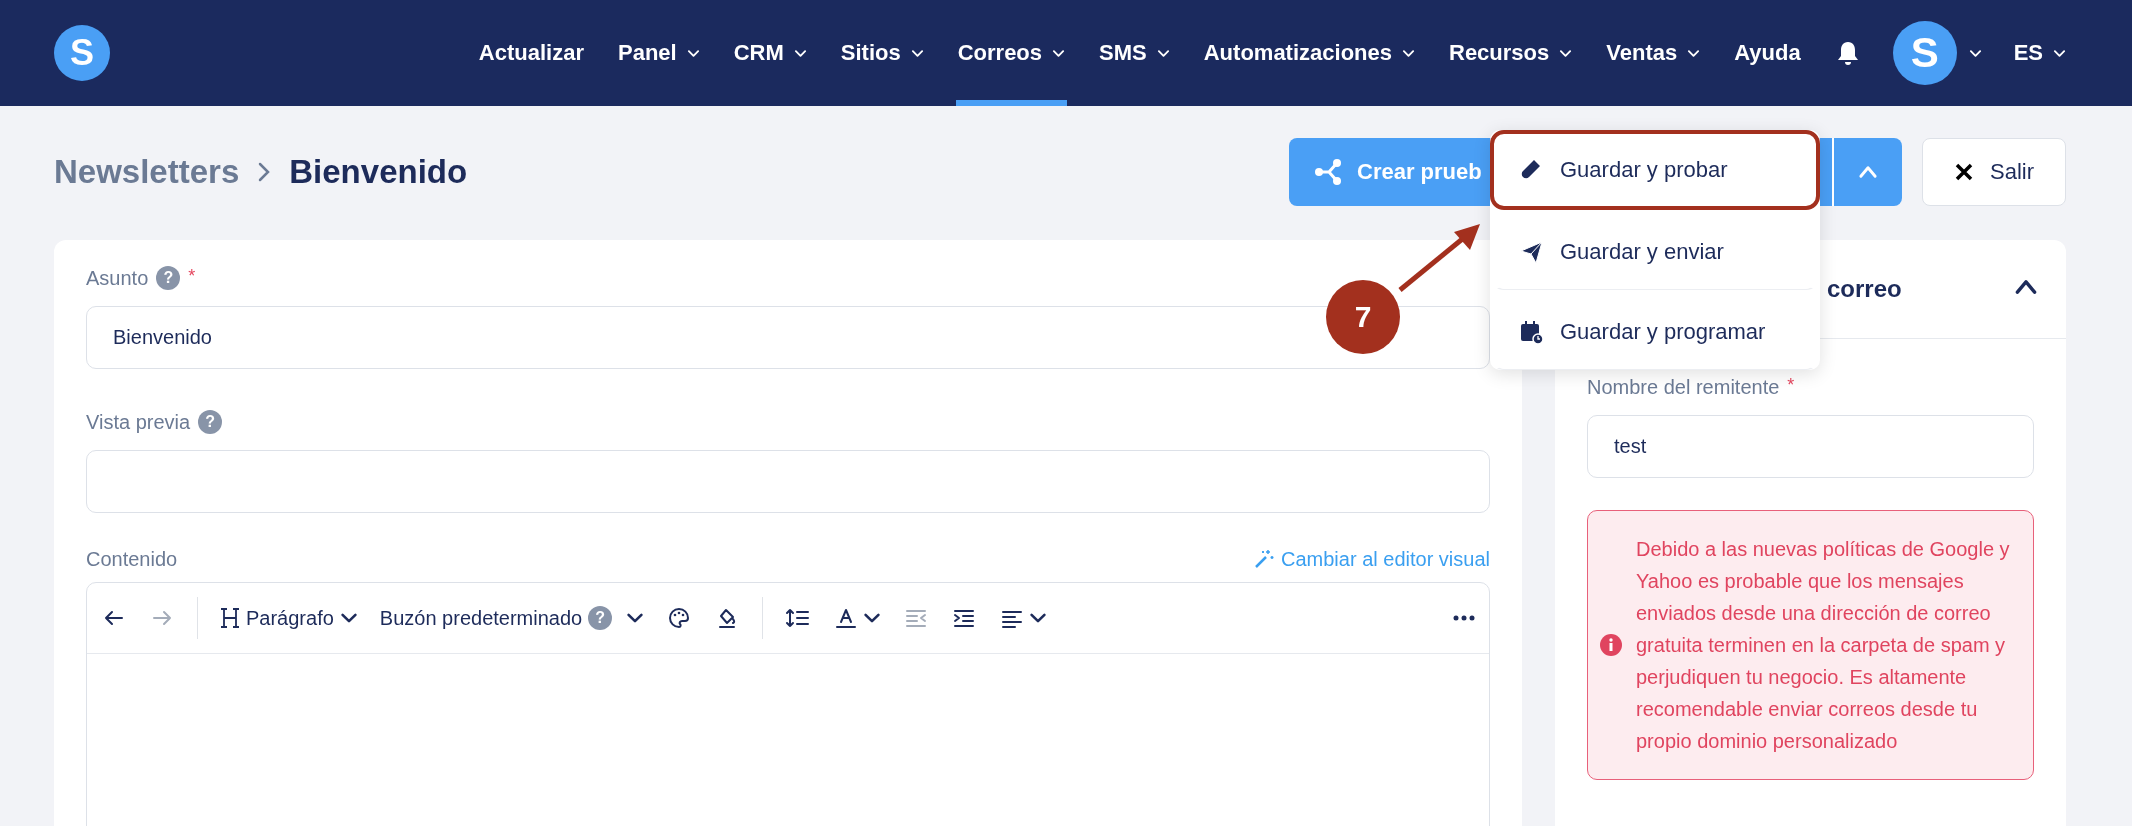 The height and width of the screenshot is (826, 2132). What do you see at coordinates (1683, 387) in the screenshot?
I see `field-label: Nombre del remitente` at bounding box center [1683, 387].